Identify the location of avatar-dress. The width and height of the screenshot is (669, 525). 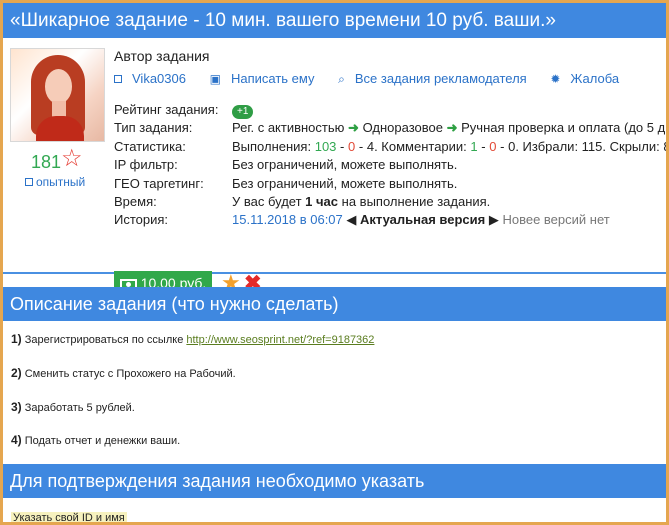
(60, 128).